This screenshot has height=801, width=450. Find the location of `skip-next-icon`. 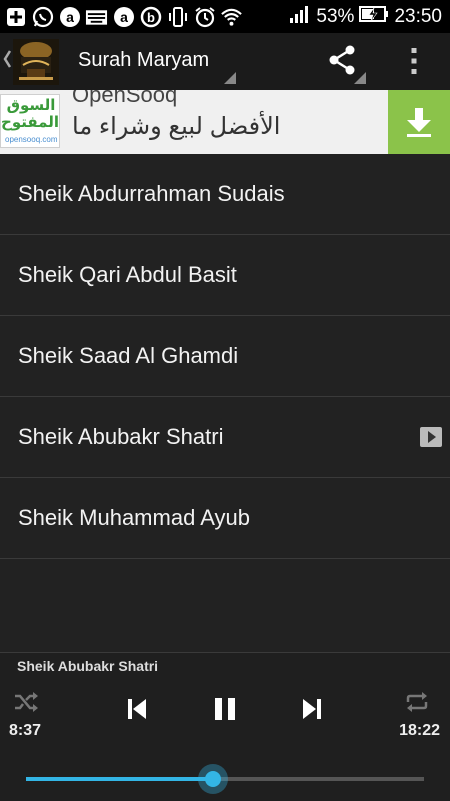

skip-next-icon is located at coordinates (312, 709).